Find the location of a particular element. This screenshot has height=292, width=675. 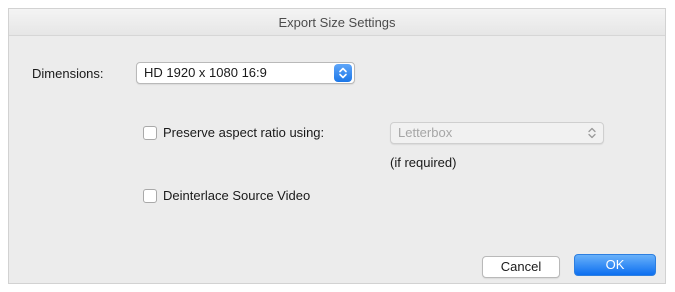

preserve-aspect-label: Preserve aspect ratio using: is located at coordinates (244, 132).